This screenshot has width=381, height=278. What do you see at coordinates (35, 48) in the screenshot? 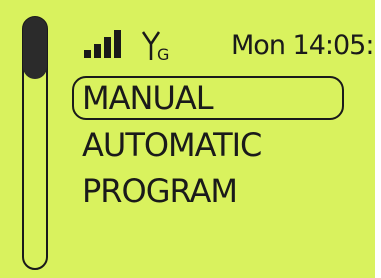
I see `scrollbar-thumb` at bounding box center [35, 48].